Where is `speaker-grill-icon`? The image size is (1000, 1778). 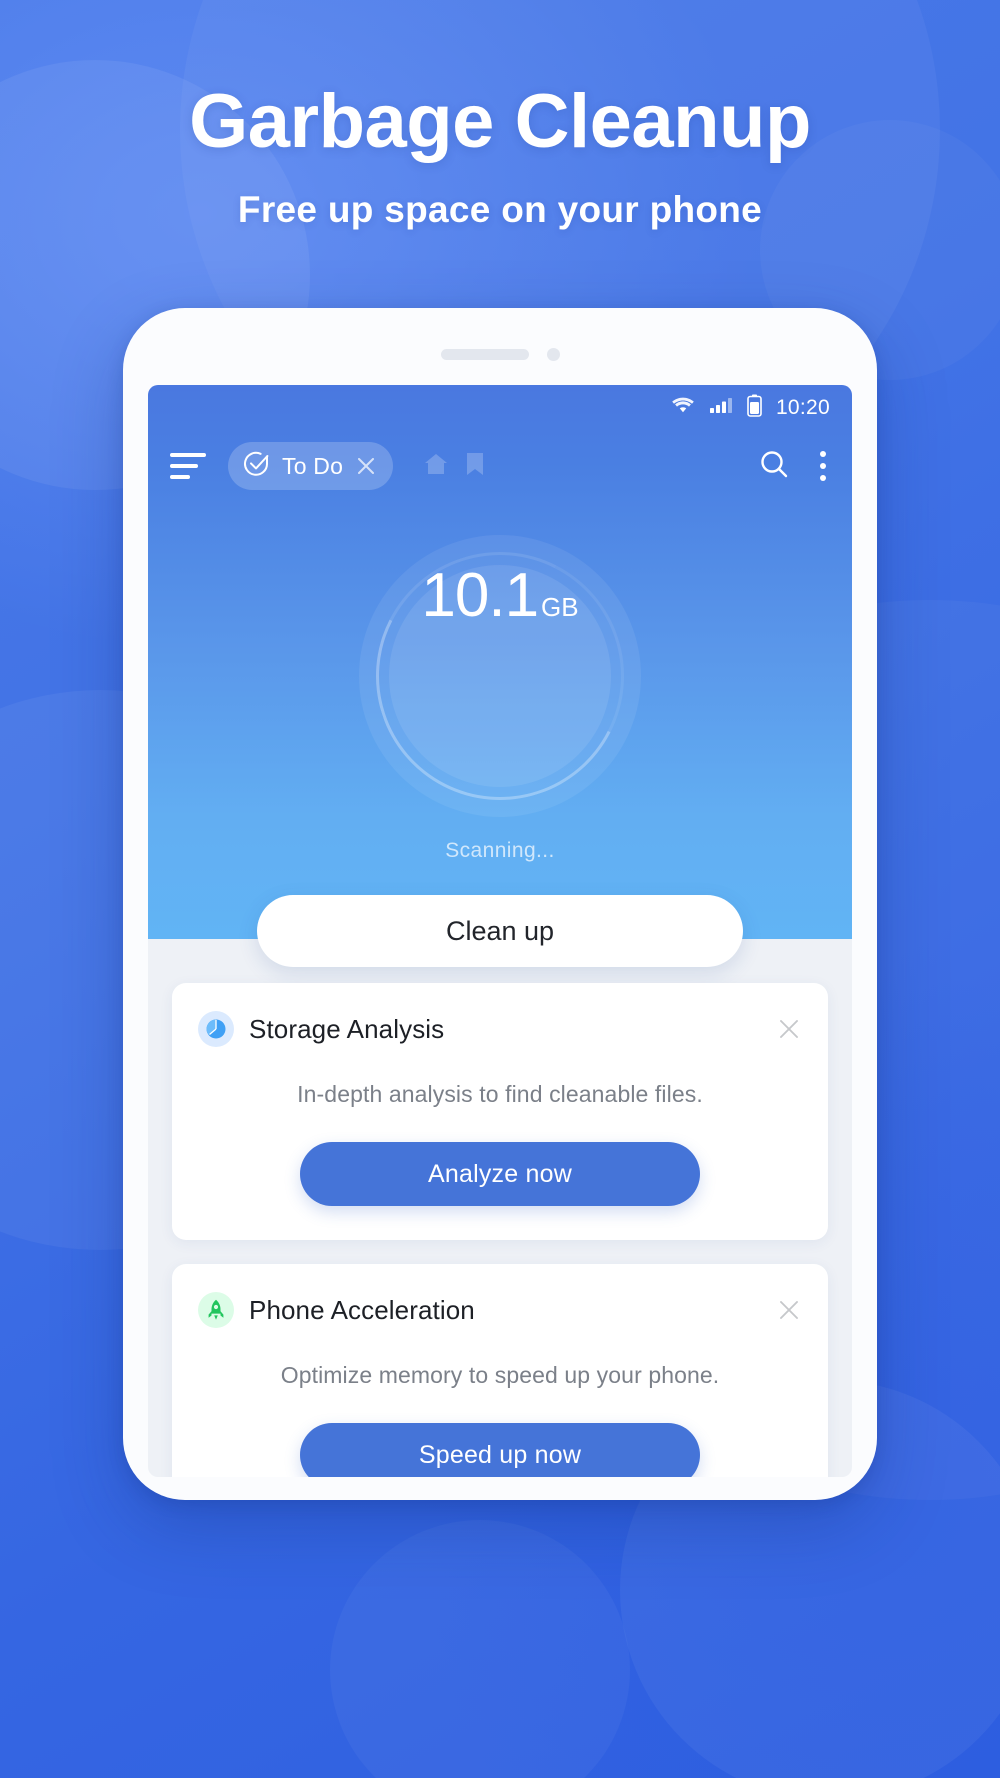
speaker-grill-icon is located at coordinates (484, 354).